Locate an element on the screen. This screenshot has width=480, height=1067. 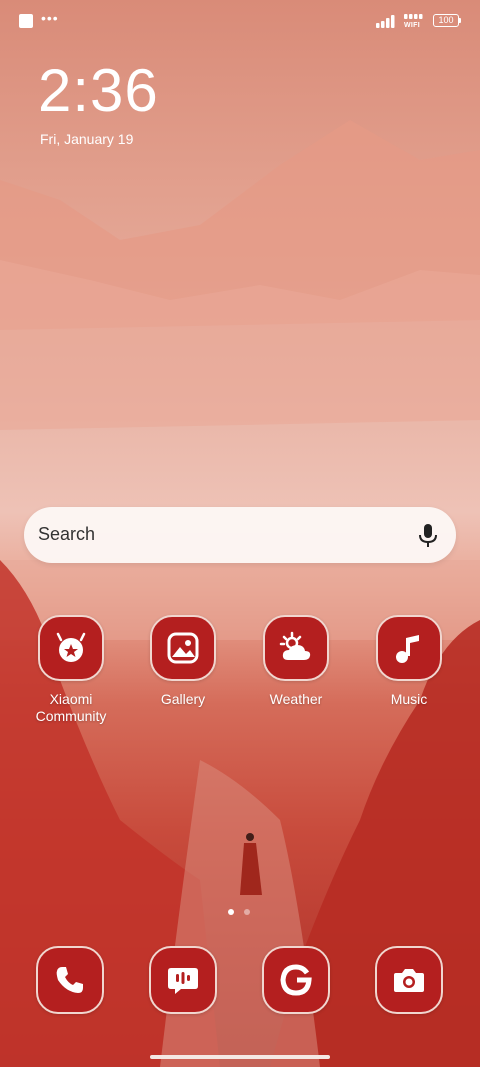
google-icon is located at coordinates (296, 980).